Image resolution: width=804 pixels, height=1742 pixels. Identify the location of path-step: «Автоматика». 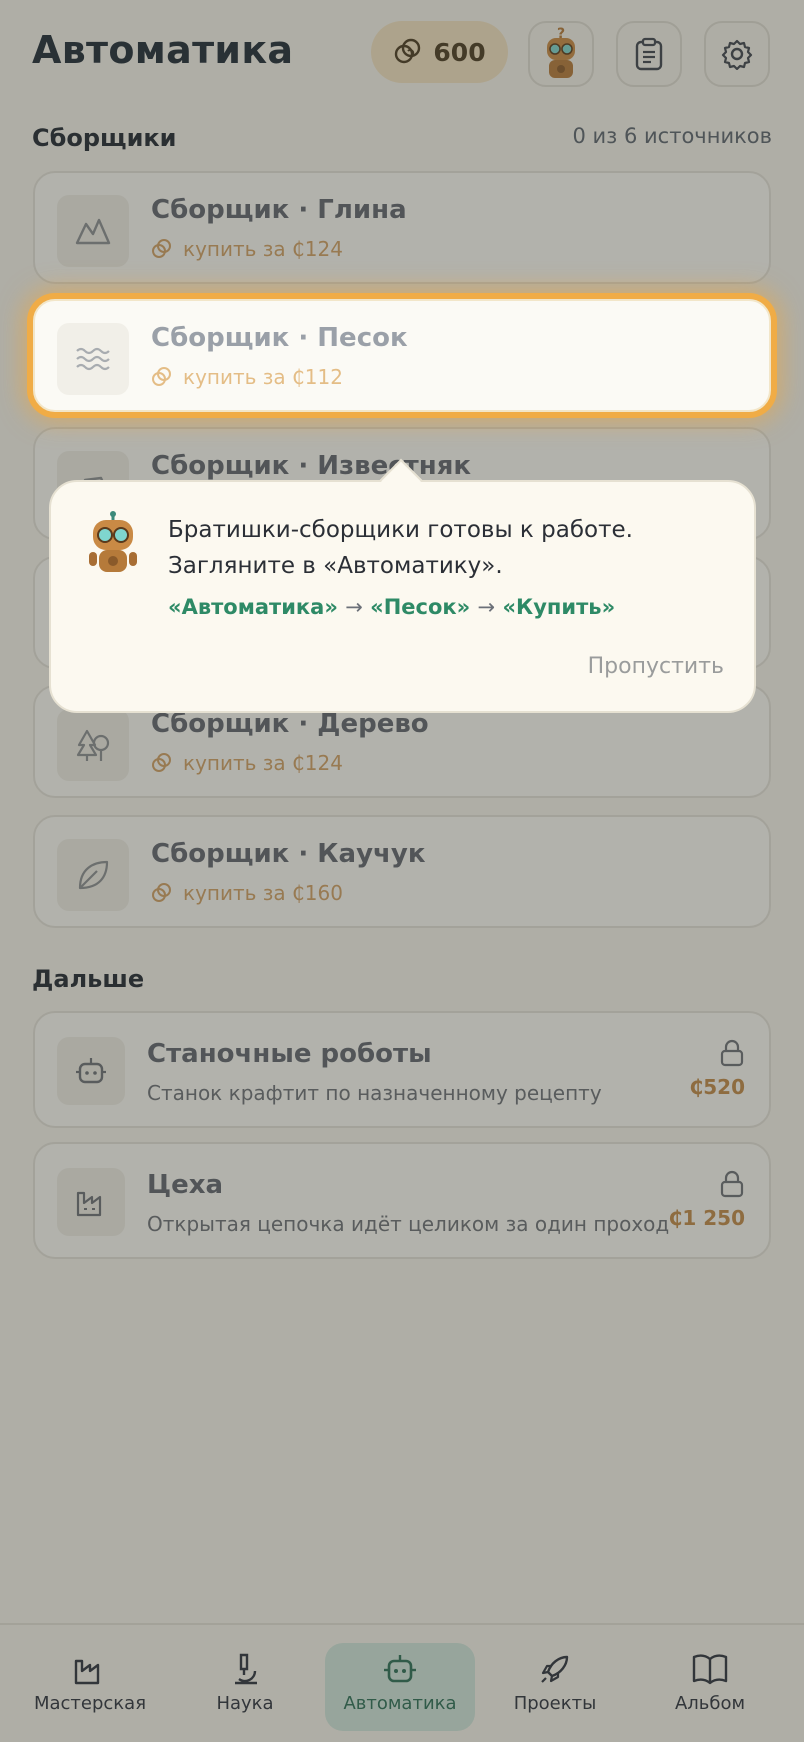
(253, 607).